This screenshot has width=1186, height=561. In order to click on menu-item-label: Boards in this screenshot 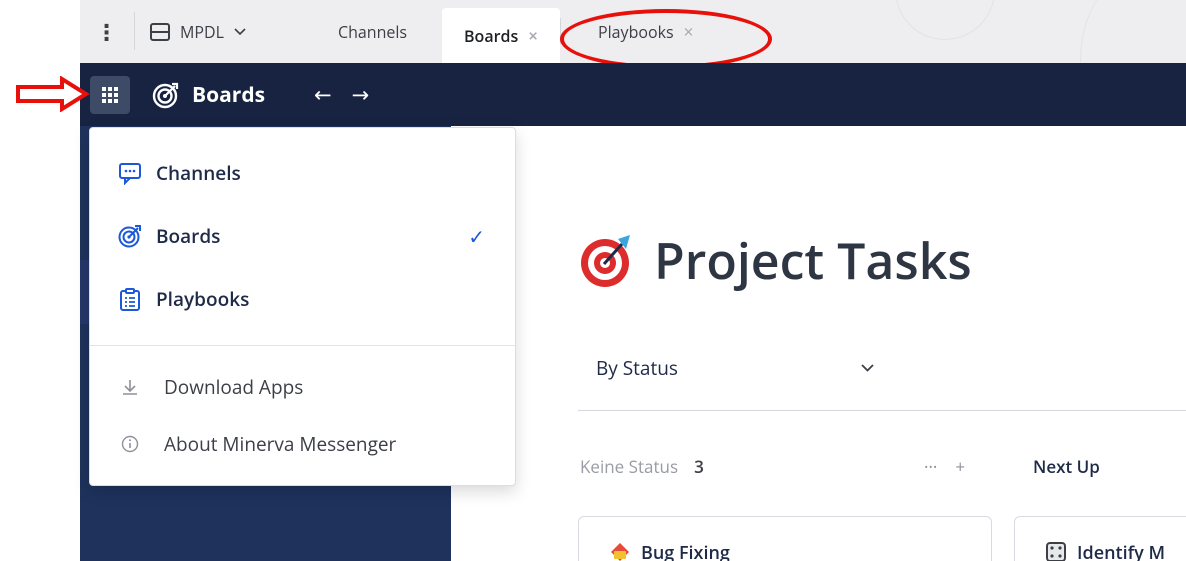, I will do `click(188, 236)`.